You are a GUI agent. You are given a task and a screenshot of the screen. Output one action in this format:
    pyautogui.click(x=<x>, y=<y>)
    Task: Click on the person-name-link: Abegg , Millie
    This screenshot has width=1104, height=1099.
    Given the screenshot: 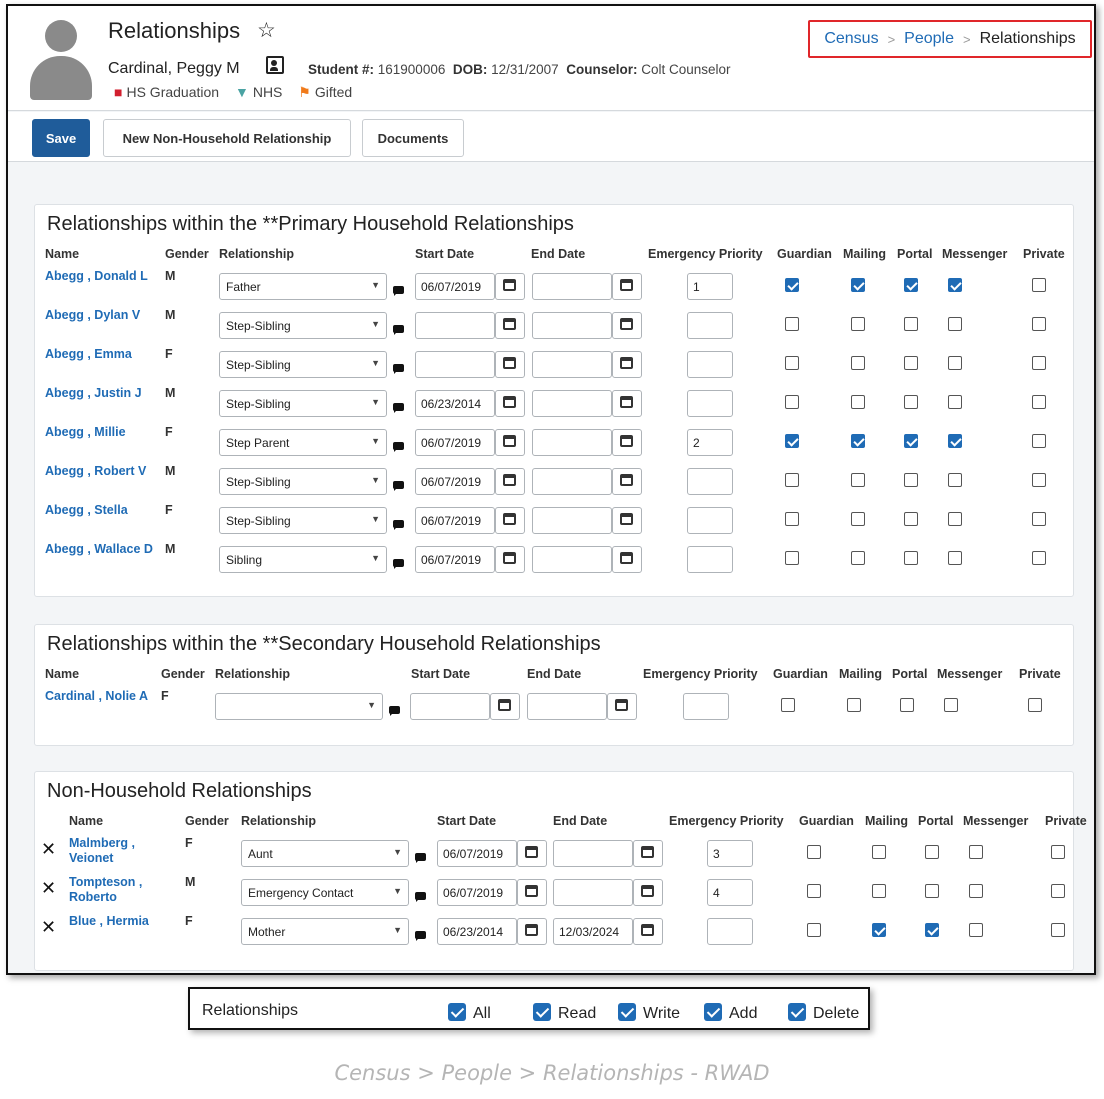 What is the action you would take?
    pyautogui.click(x=104, y=432)
    